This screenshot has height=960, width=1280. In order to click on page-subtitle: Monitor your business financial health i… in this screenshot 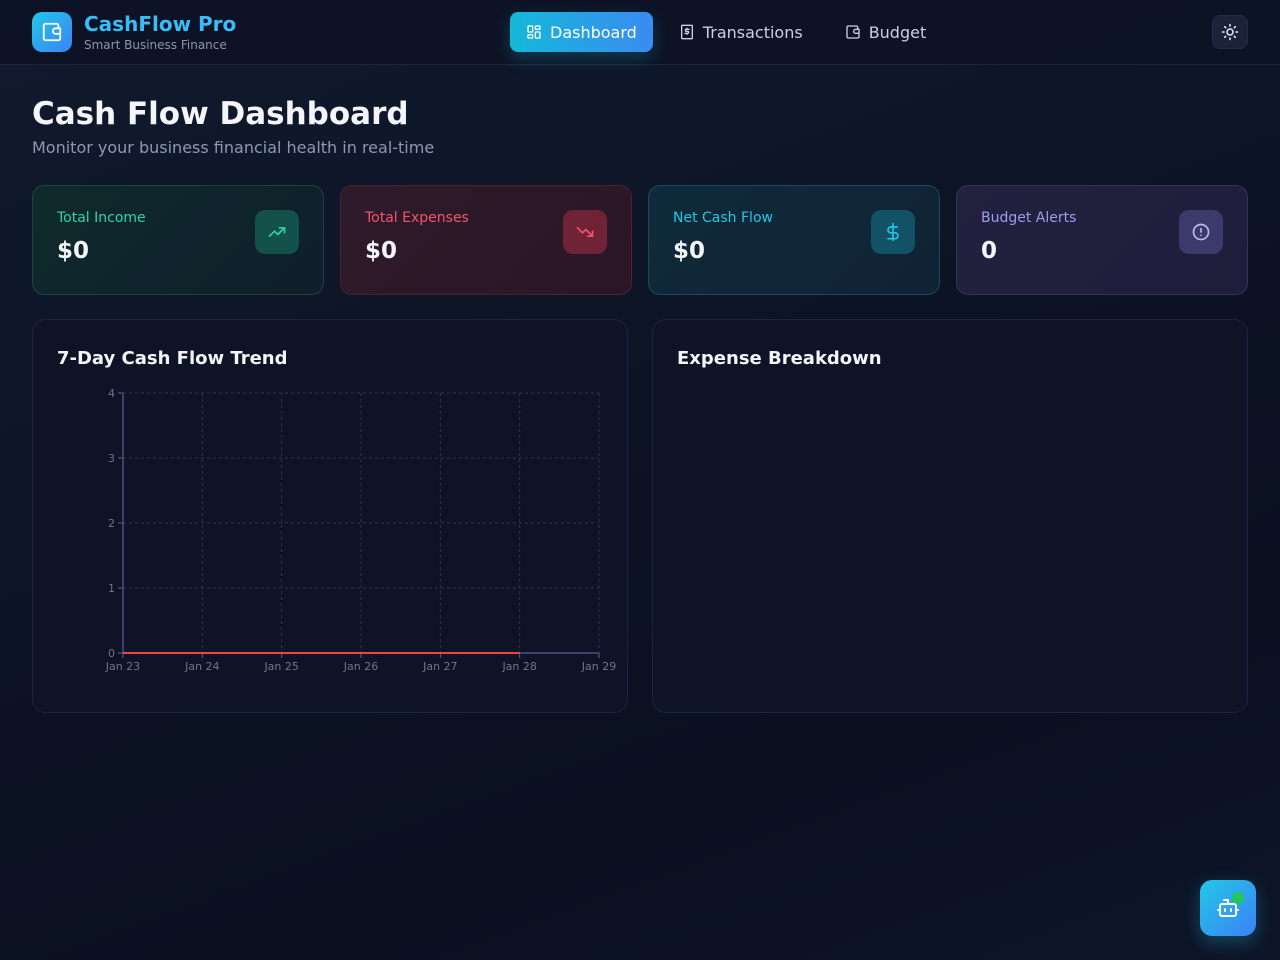, I will do `click(233, 147)`.